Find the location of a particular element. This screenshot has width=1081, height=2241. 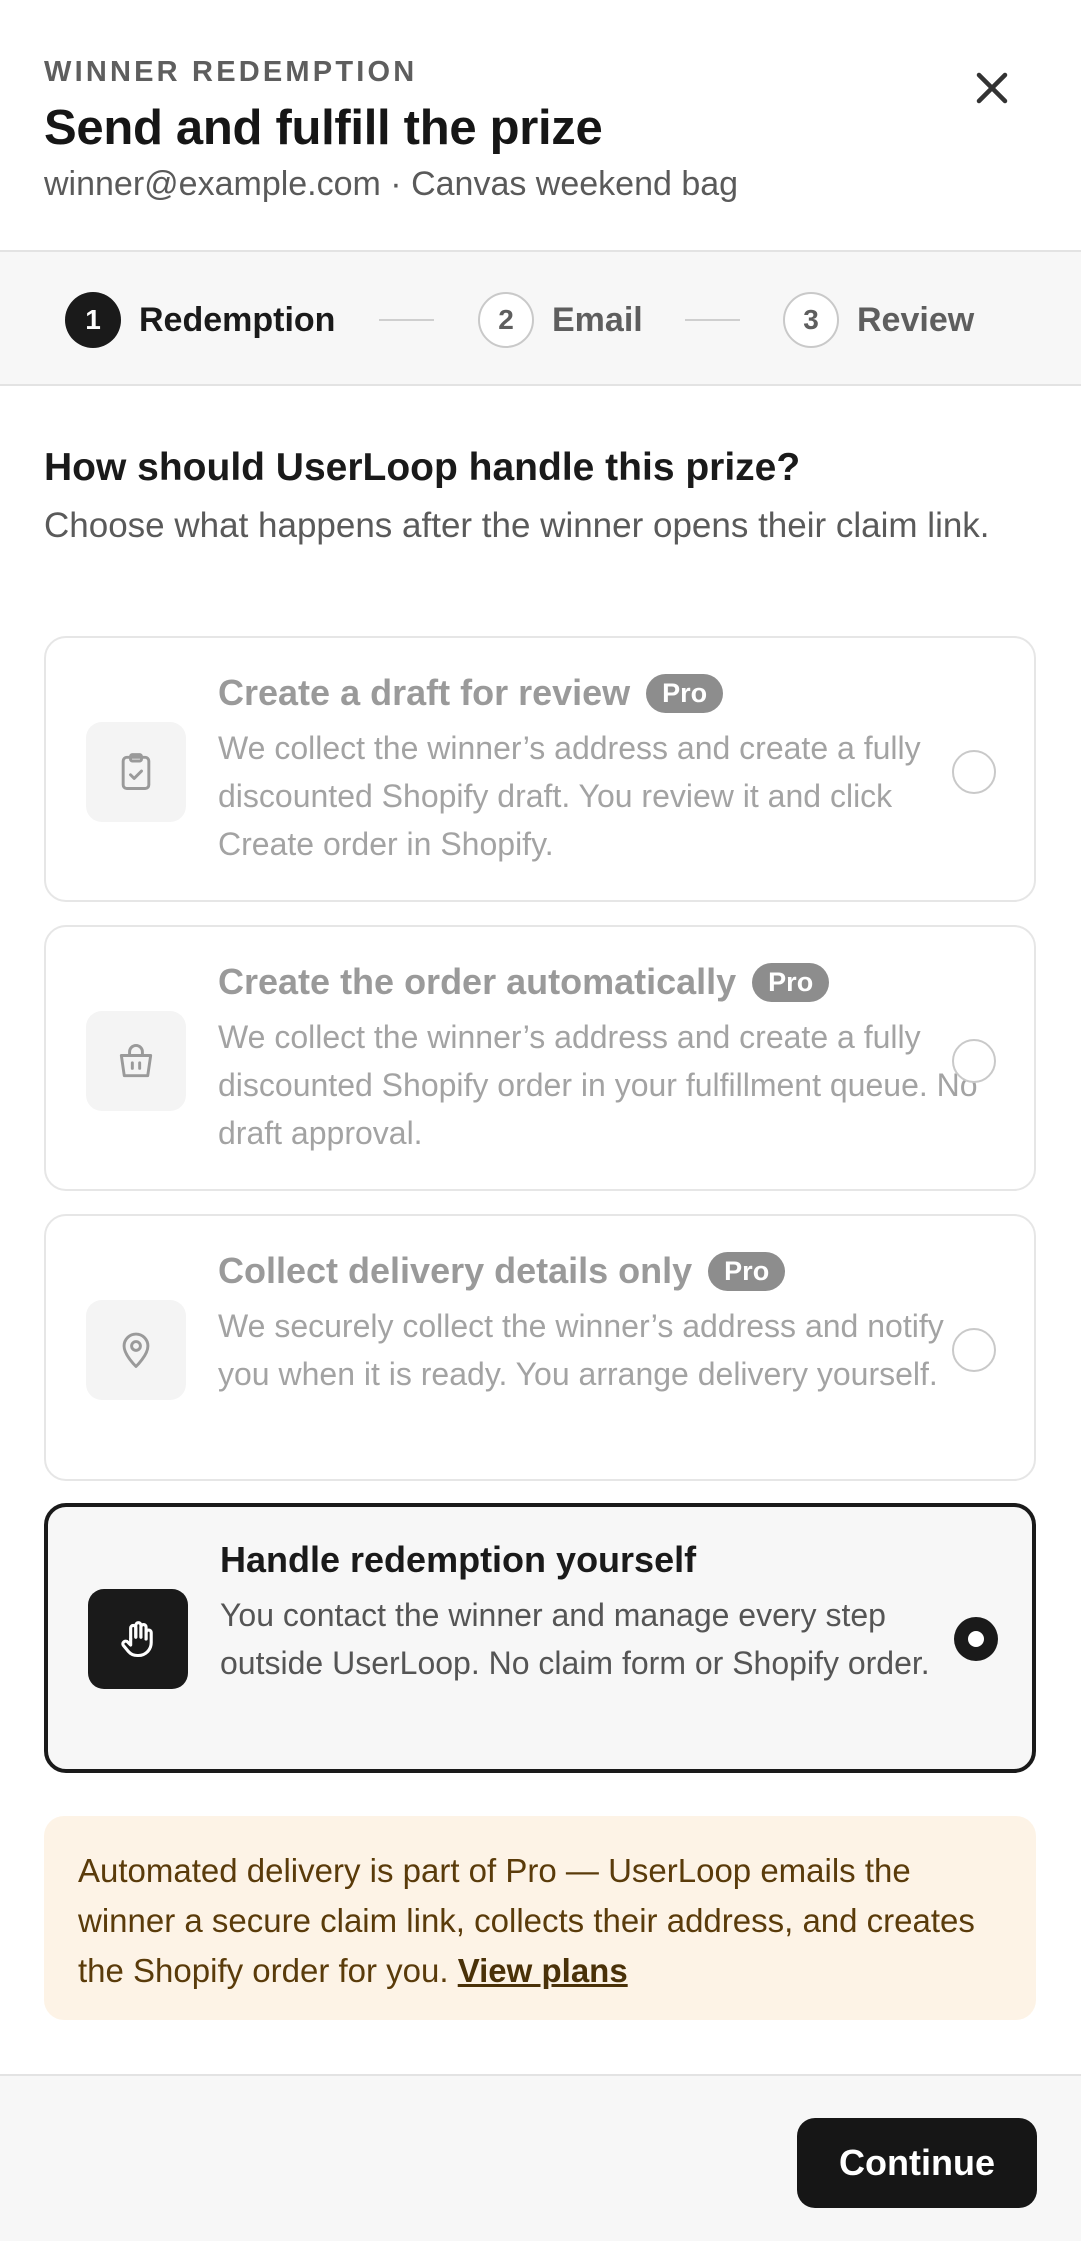

step-number: 3 is located at coordinates (811, 320).